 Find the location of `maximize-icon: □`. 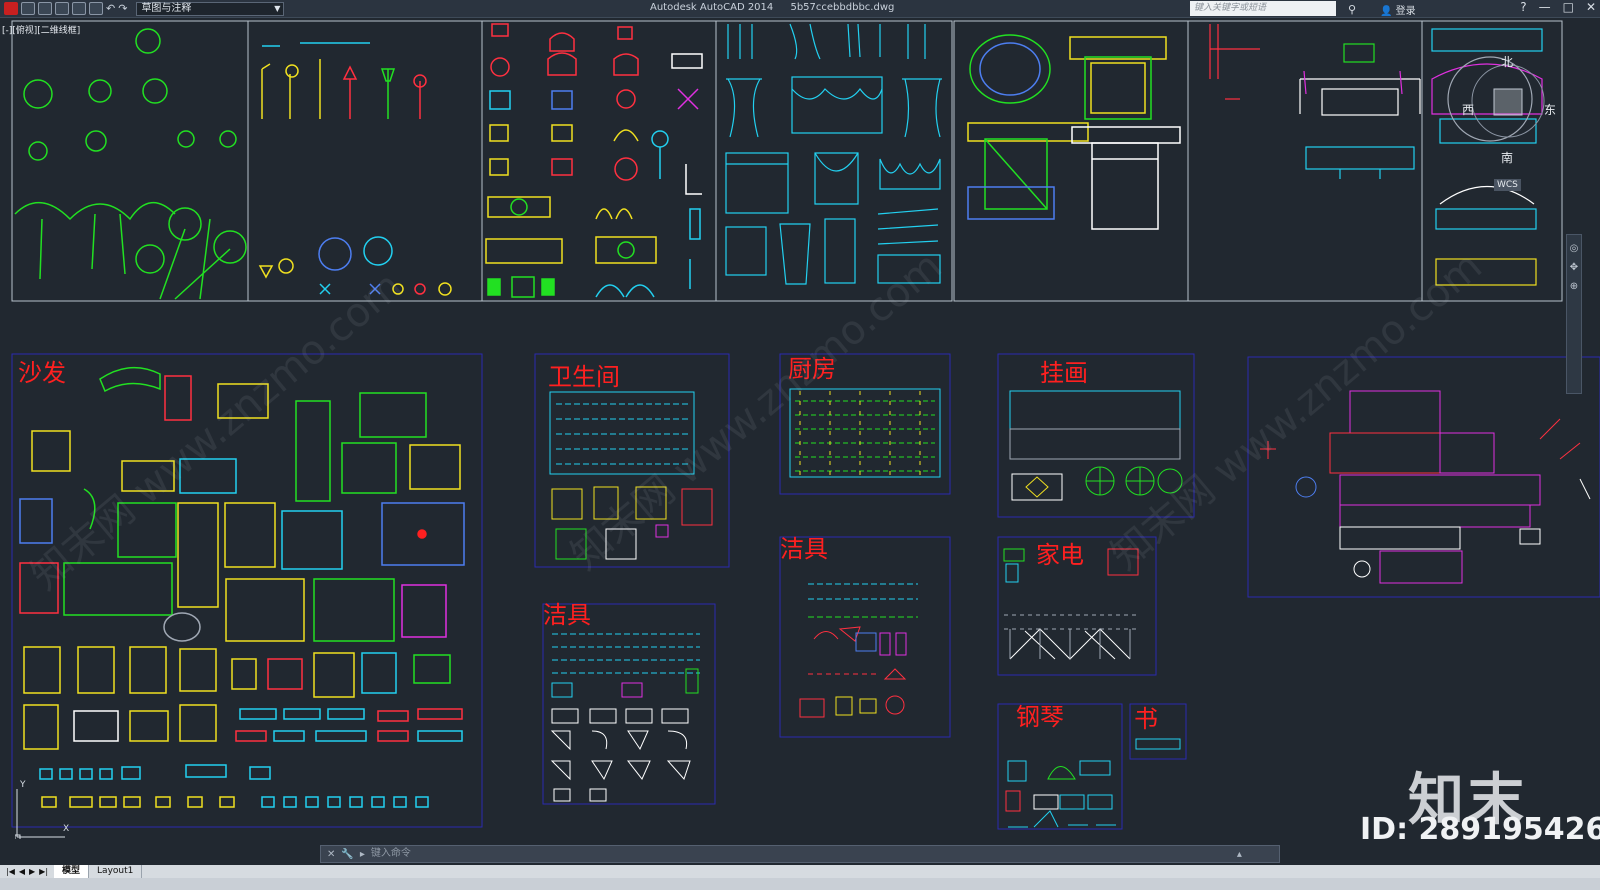

maximize-icon: □ is located at coordinates (1568, 7).